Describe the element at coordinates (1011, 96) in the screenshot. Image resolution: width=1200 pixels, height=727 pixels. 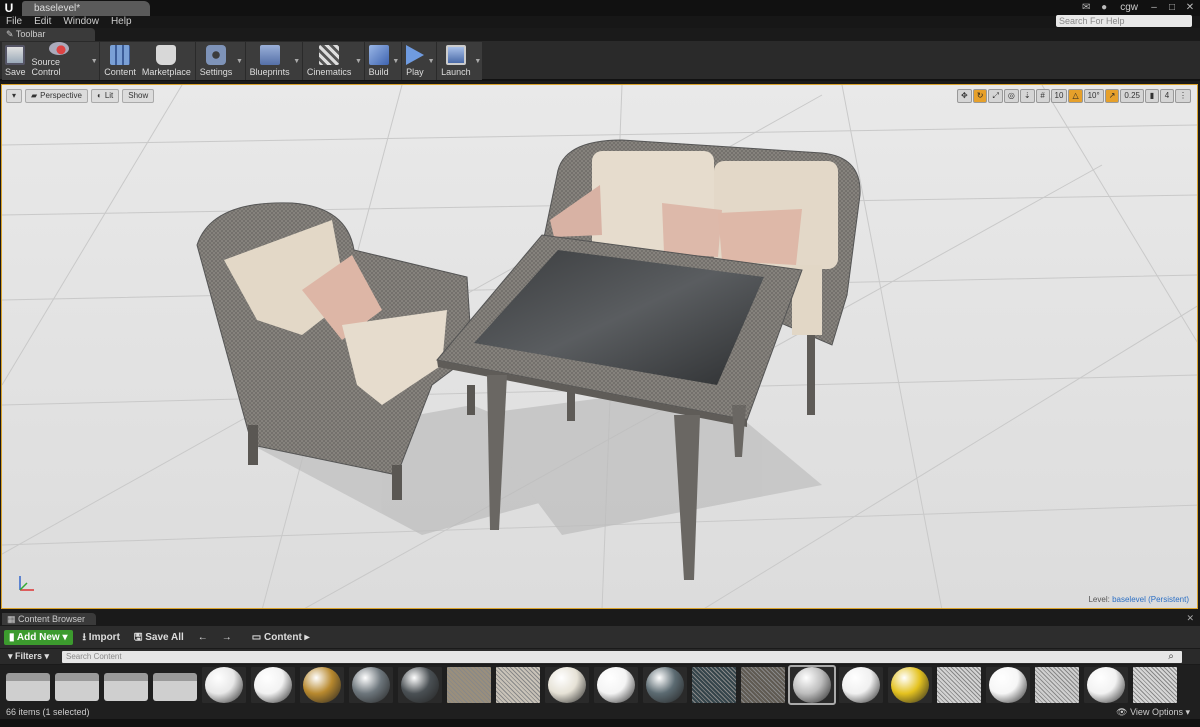
I see `world-local-icon: ◎` at that location.